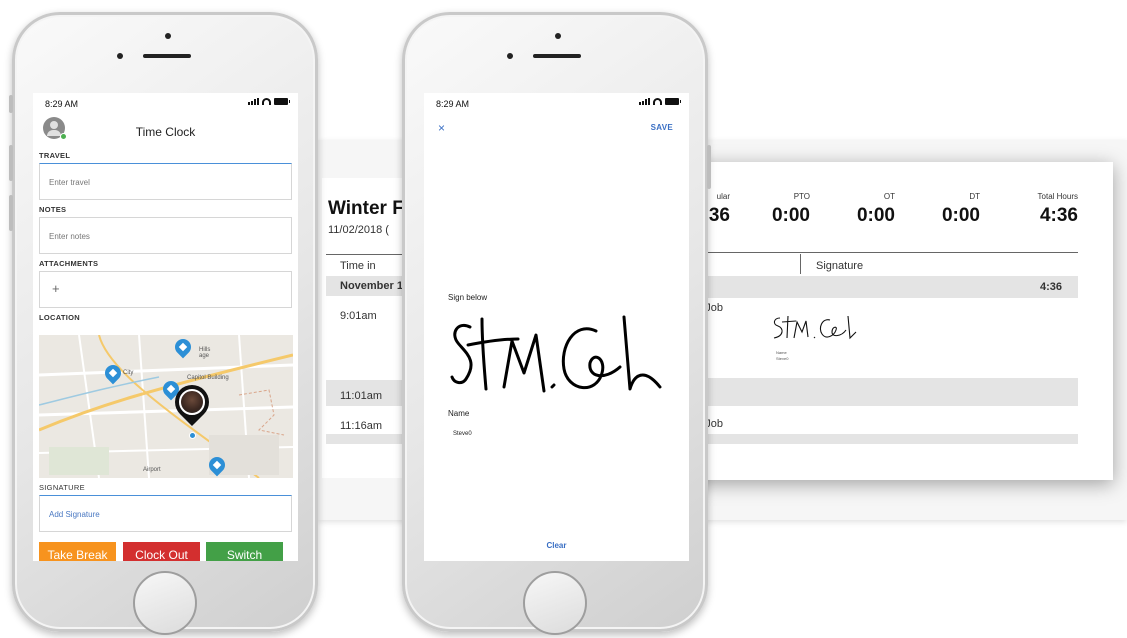 This screenshot has width=1127, height=638. Describe the element at coordinates (165, 132) in the screenshot. I see `page-title: Time Clock` at that location.